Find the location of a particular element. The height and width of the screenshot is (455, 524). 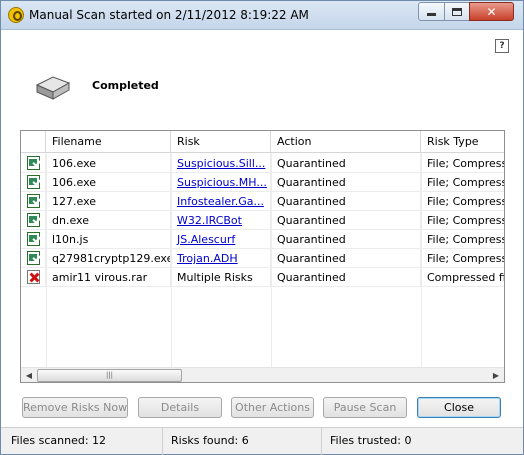

filename-cell: amir11 virous.rar is located at coordinates (108, 277).